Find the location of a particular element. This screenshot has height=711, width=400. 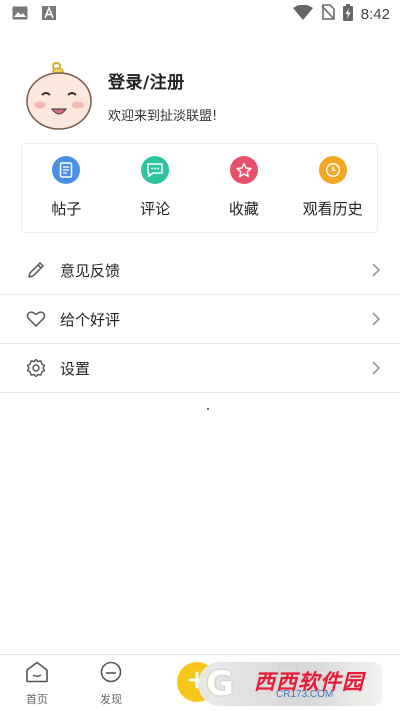

quick-action-comments: 评论 is located at coordinates (155, 188).